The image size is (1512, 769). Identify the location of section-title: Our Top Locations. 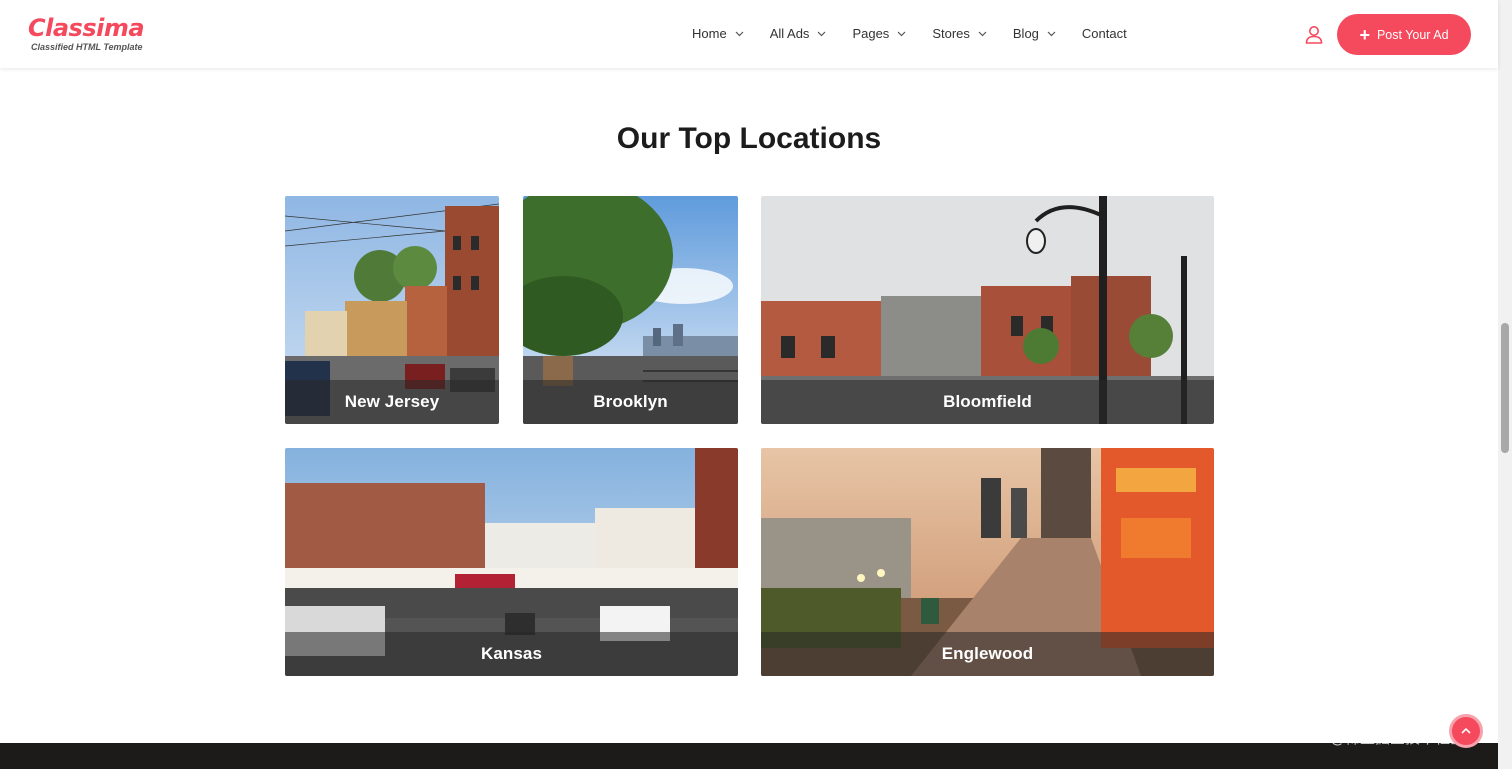
(749, 138).